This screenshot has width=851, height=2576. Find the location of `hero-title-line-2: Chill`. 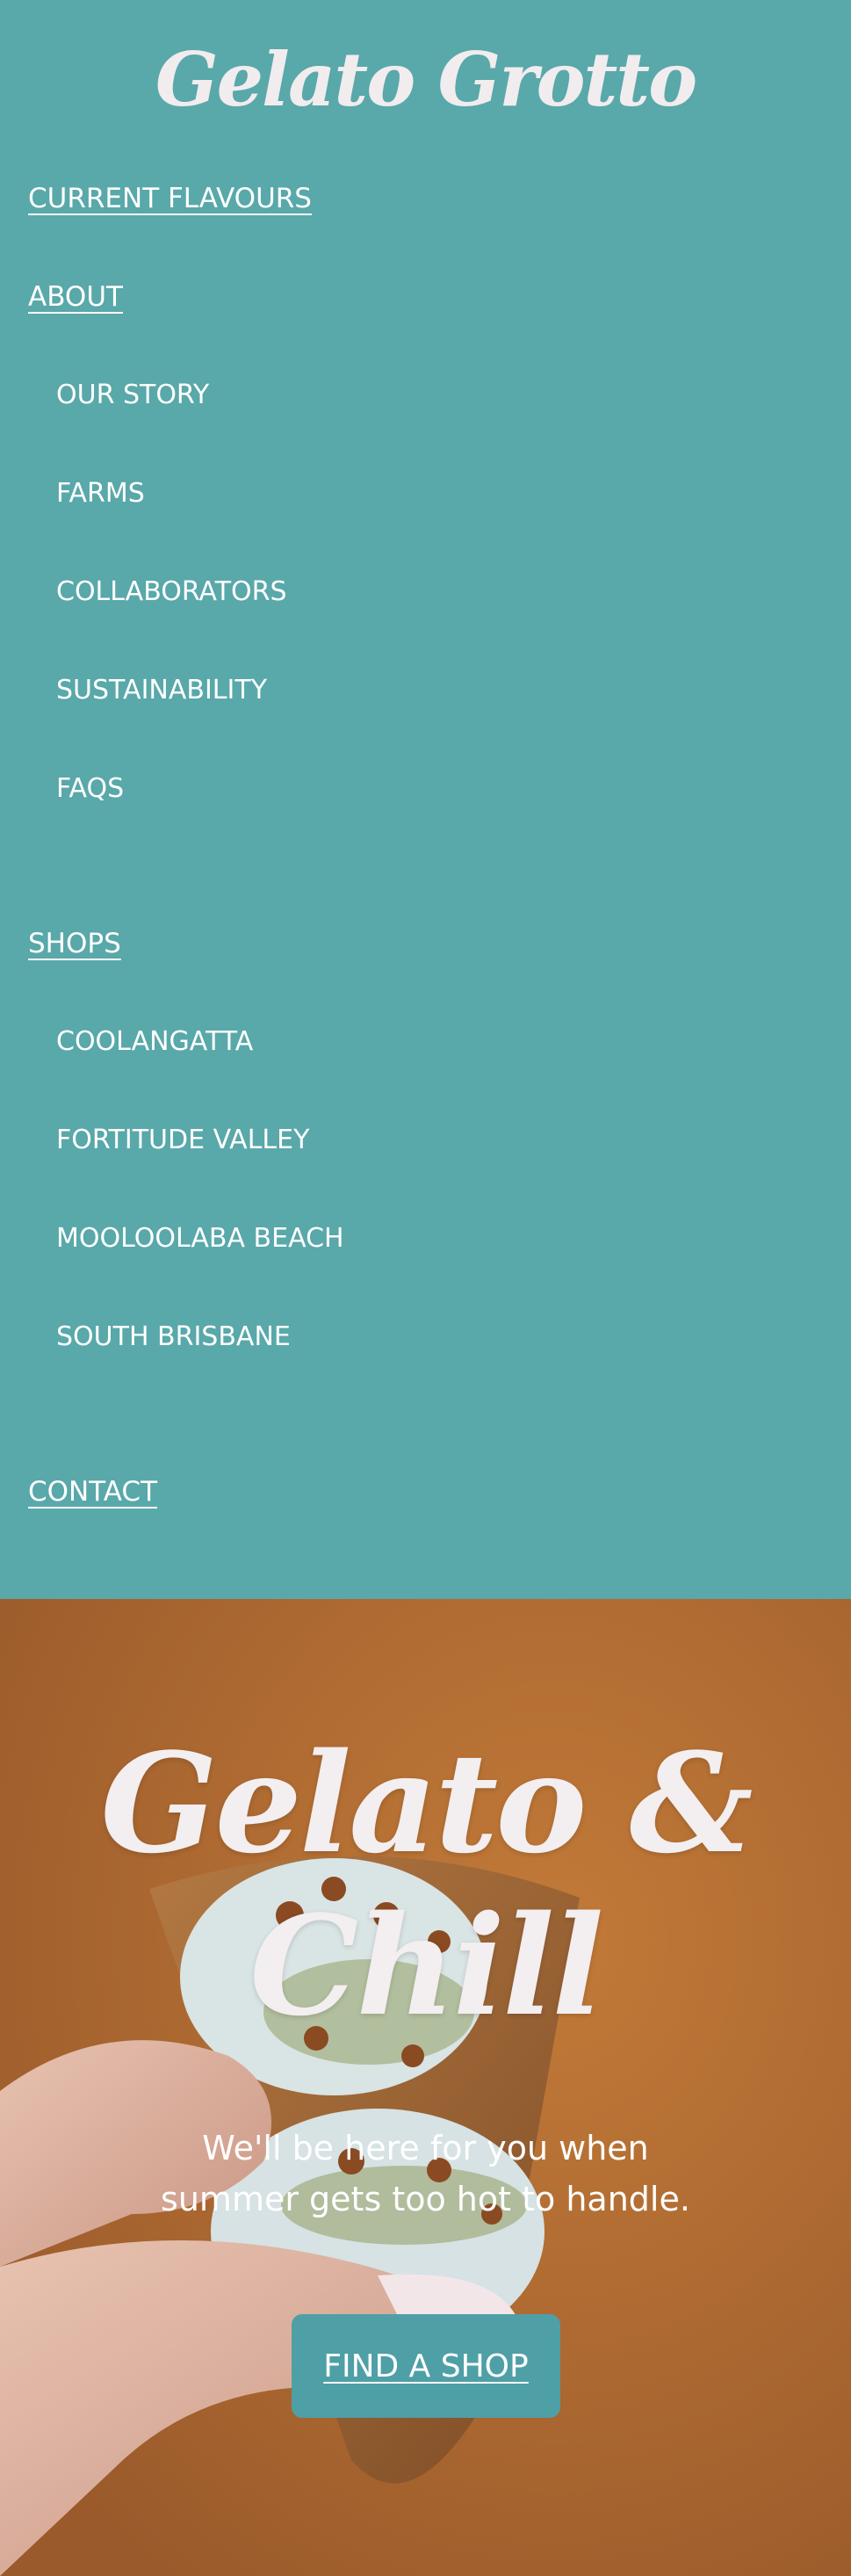

hero-title-line-2: Chill is located at coordinates (426, 1965).